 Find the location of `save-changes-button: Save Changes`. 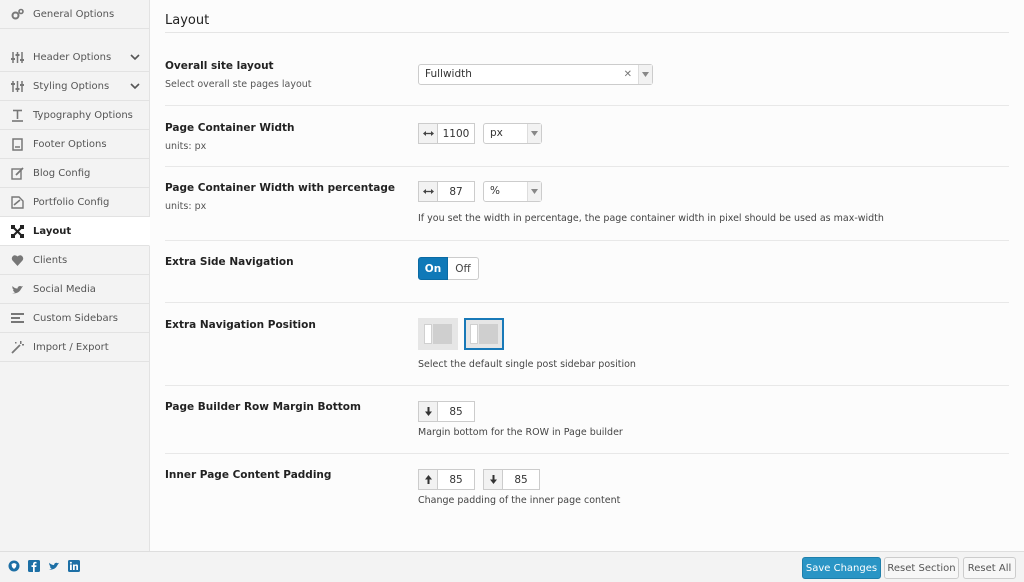

save-changes-button: Save Changes is located at coordinates (841, 568).